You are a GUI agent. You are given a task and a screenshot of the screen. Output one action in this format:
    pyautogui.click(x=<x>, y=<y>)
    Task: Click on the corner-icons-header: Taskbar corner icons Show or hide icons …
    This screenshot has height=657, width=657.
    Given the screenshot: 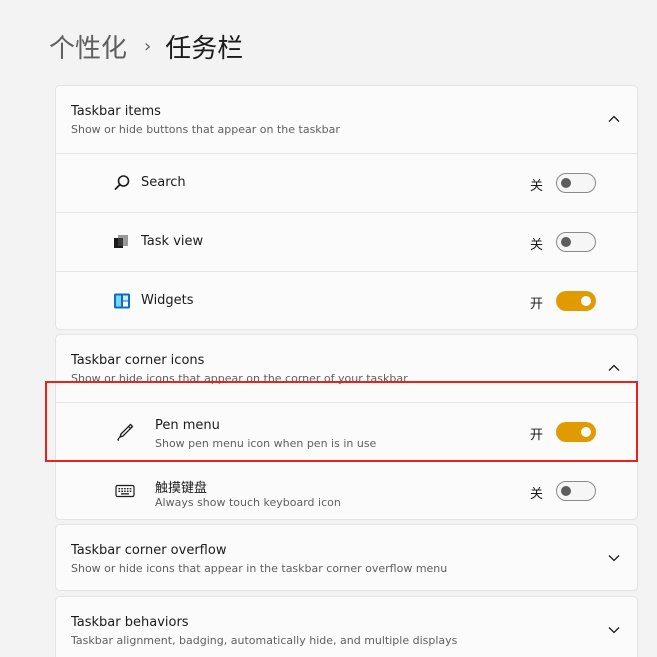 What is the action you would take?
    pyautogui.click(x=346, y=368)
    